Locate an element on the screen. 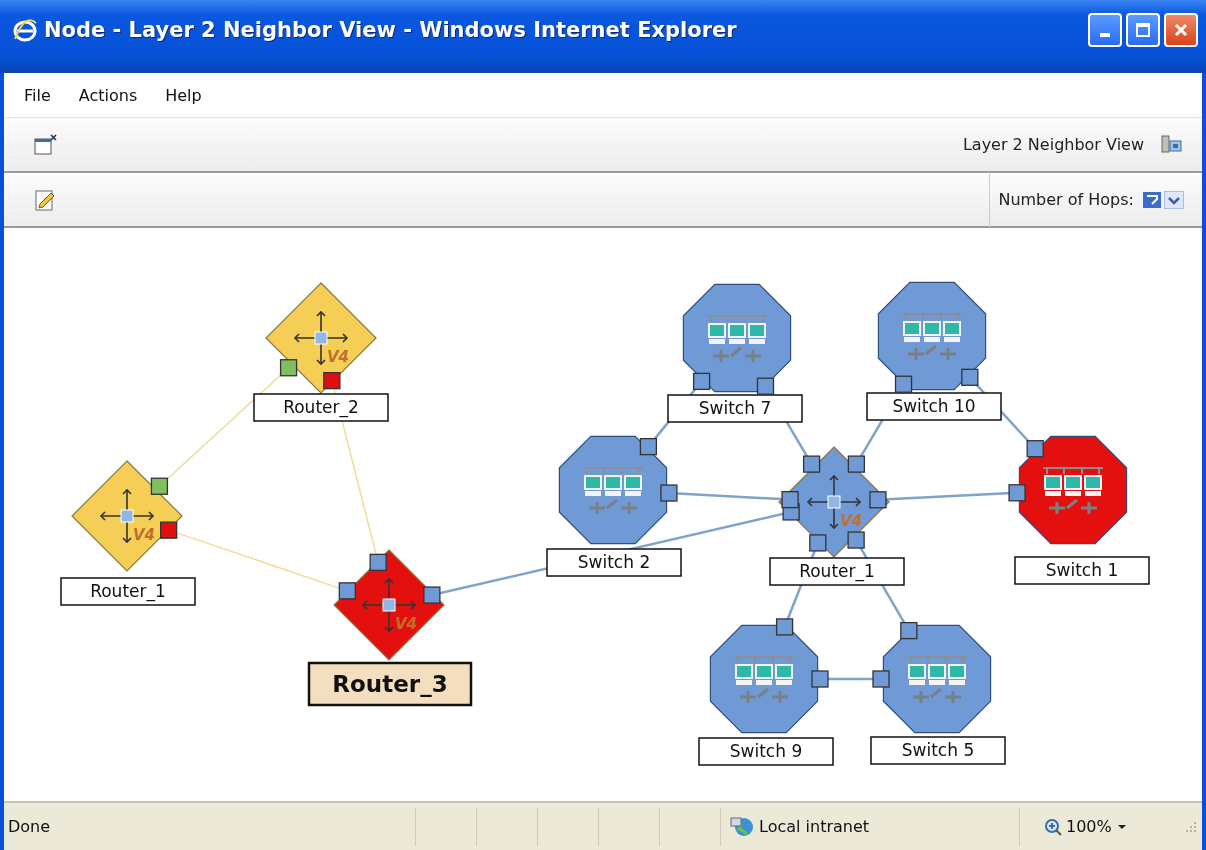 The width and height of the screenshot is (1206, 850). node-label: Switch 1 is located at coordinates (1082, 570).